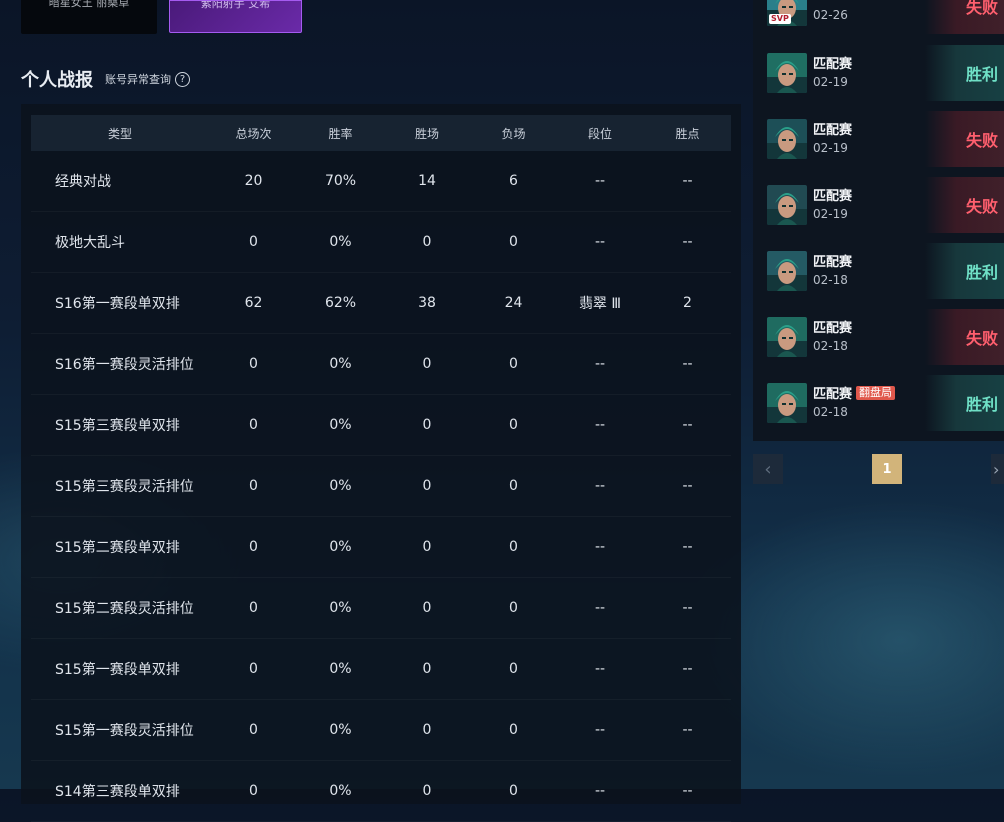 The height and width of the screenshot is (822, 1004). Describe the element at coordinates (381, 242) in the screenshot. I see `table-row: 极地大乱斗 0 0% 0 0 -- --` at that location.